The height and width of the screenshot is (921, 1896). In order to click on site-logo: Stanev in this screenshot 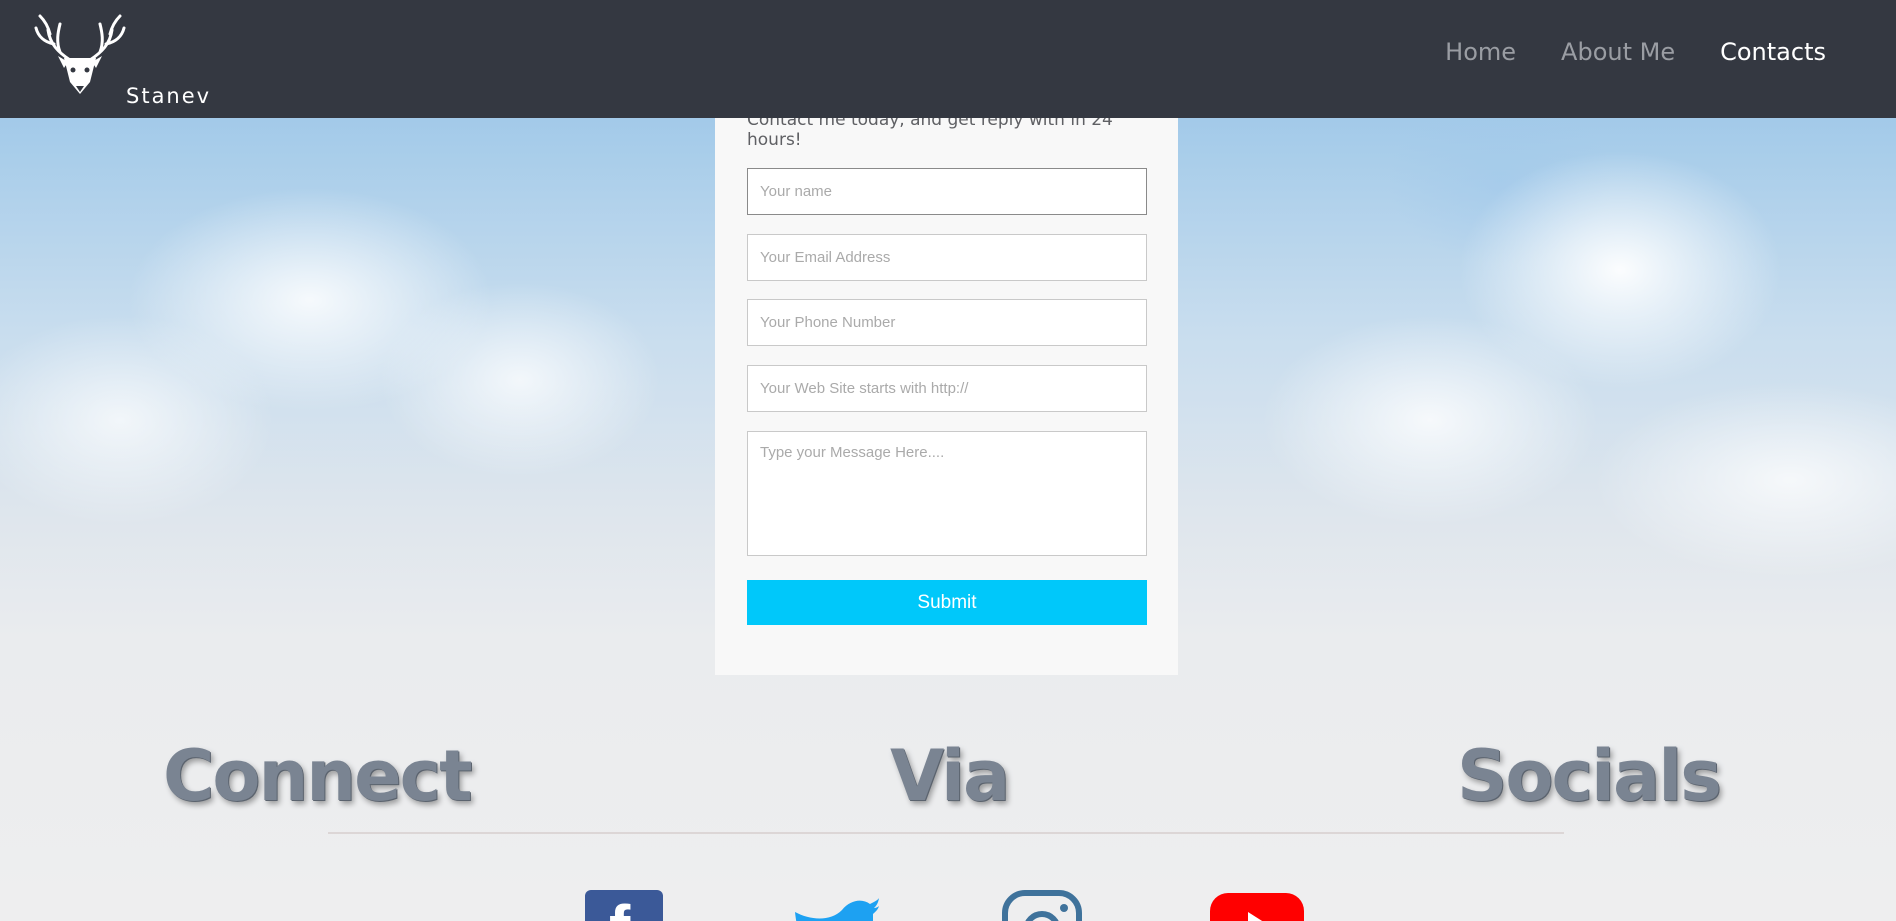, I will do `click(119, 60)`.